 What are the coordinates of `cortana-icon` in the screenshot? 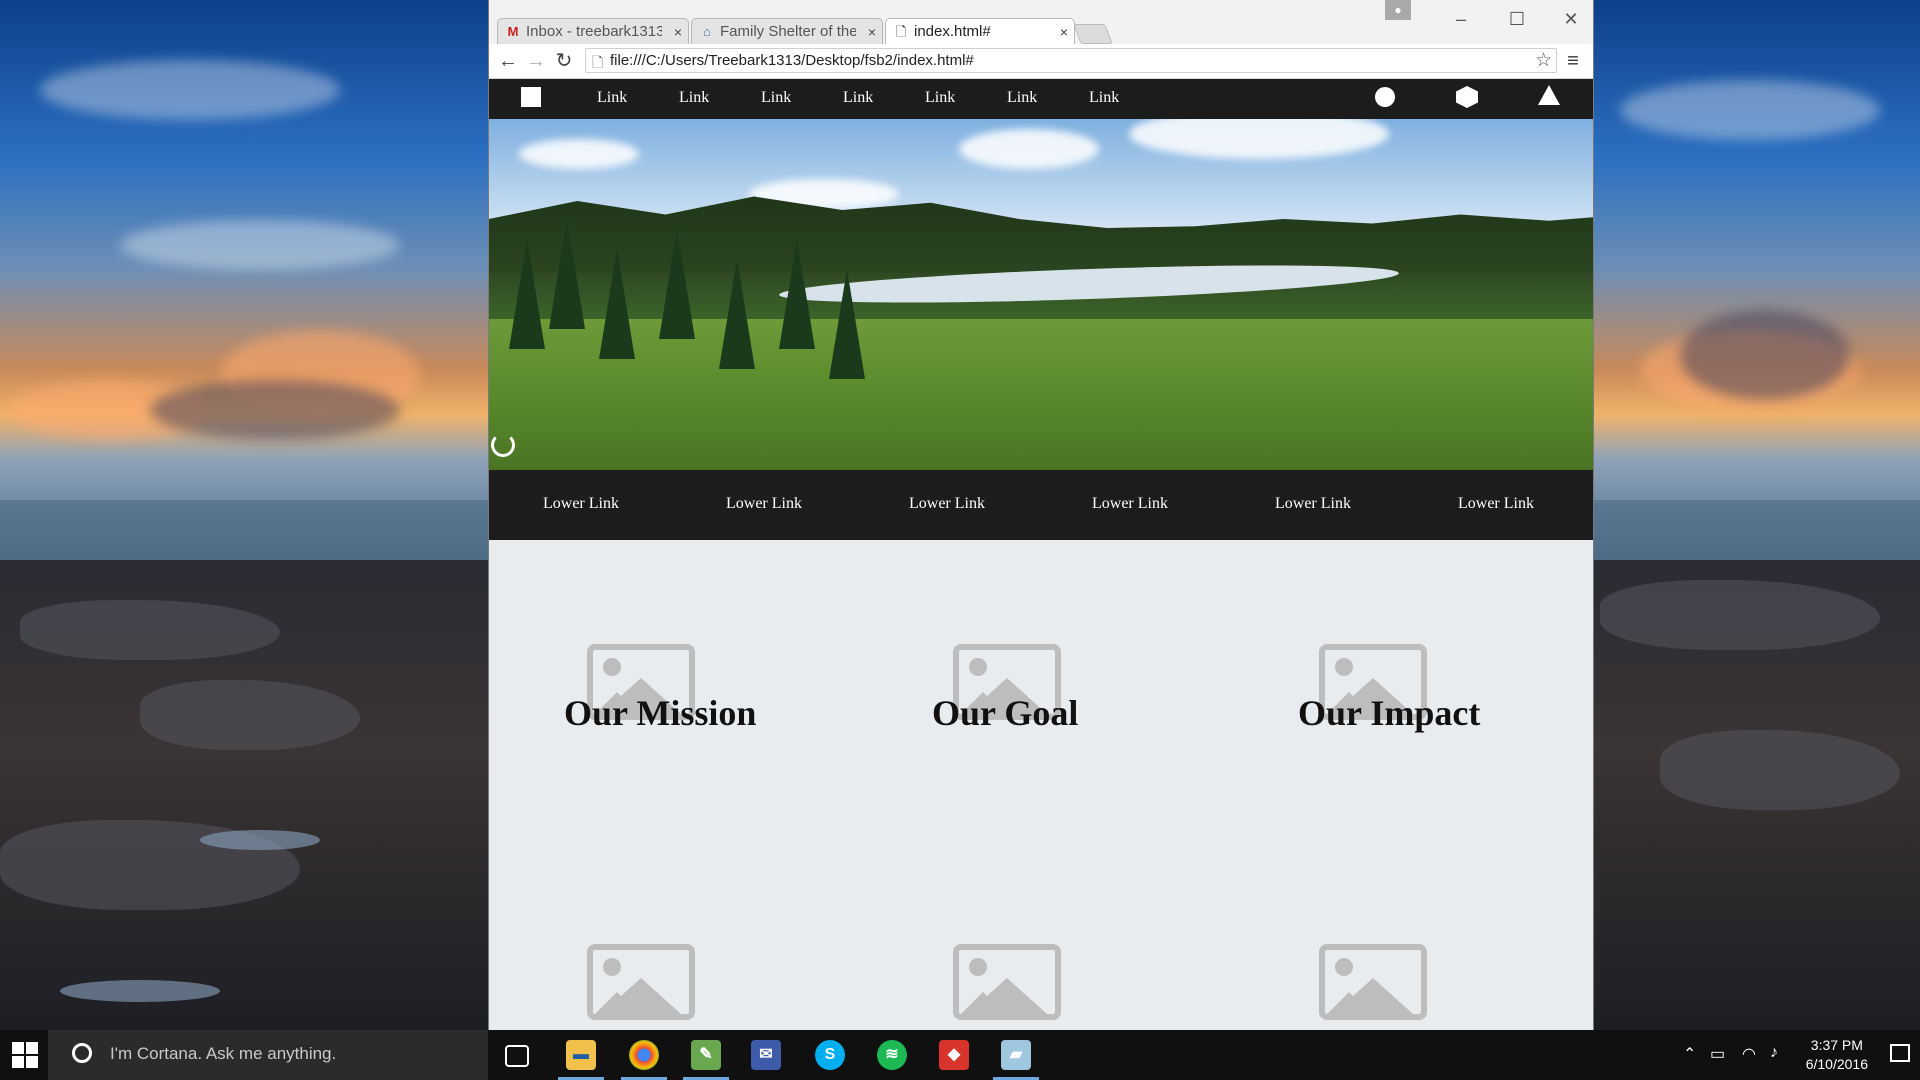 It's located at (82, 1053).